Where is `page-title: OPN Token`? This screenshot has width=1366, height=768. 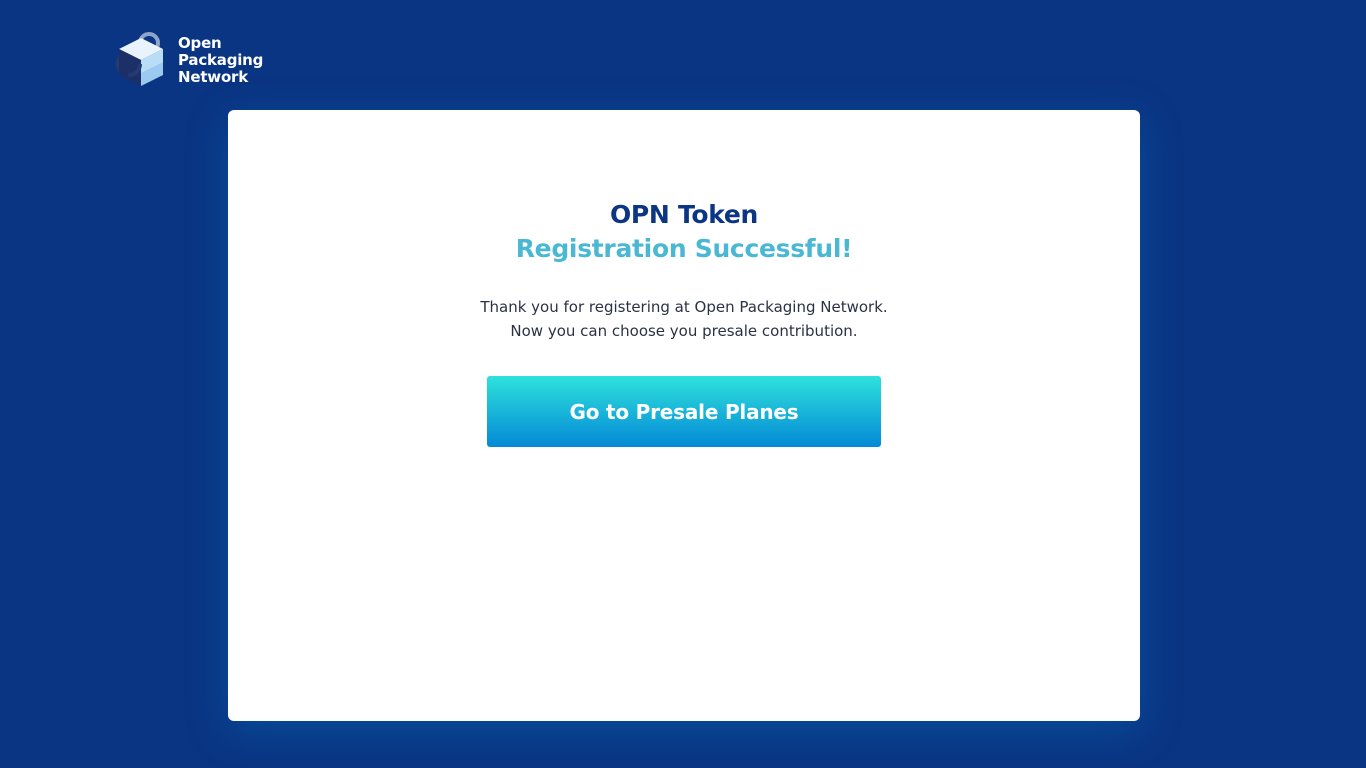
page-title: OPN Token is located at coordinates (684, 214).